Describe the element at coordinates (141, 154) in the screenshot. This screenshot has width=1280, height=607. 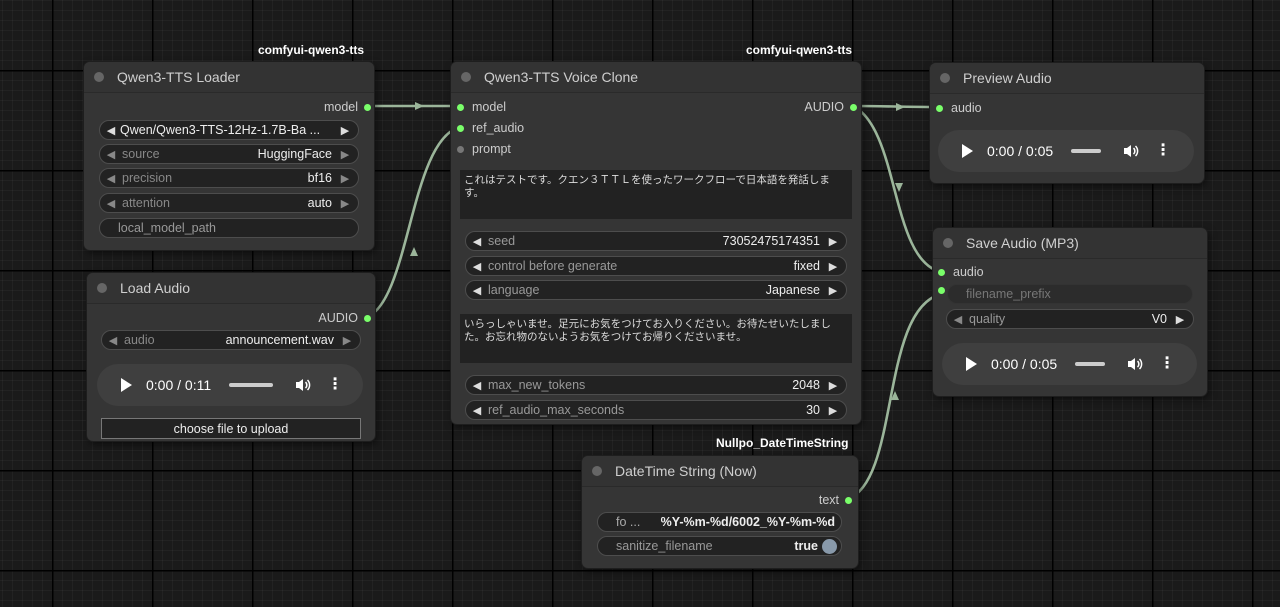
I see `widget-label: source` at that location.